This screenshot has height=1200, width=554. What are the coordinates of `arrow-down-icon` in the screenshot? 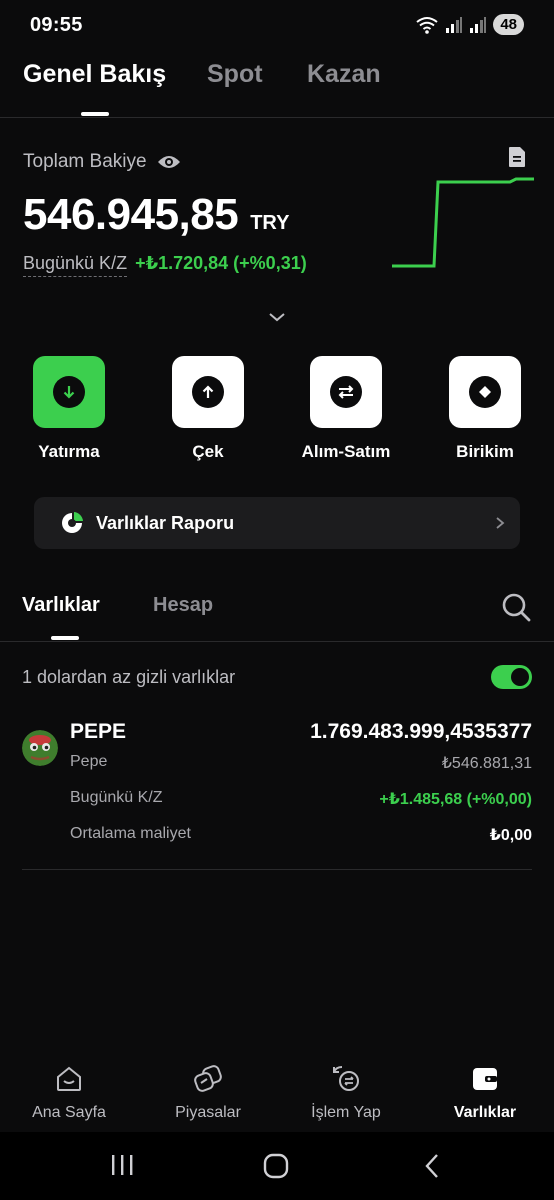 It's located at (69, 392).